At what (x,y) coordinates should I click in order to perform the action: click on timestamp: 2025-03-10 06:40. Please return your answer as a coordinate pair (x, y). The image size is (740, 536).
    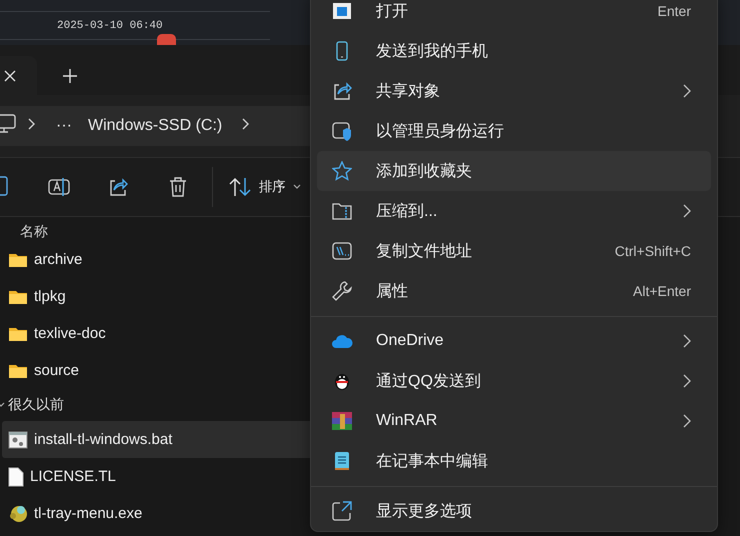
    Looking at the image, I should click on (109, 26).